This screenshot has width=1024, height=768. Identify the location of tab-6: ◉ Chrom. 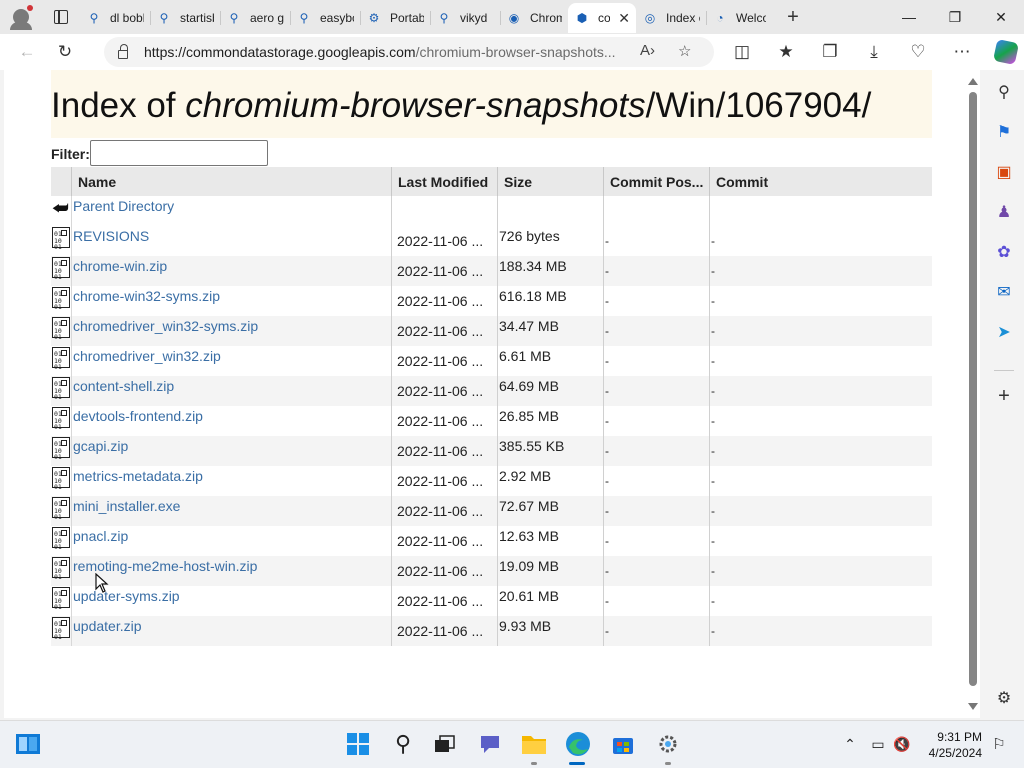
(534, 18).